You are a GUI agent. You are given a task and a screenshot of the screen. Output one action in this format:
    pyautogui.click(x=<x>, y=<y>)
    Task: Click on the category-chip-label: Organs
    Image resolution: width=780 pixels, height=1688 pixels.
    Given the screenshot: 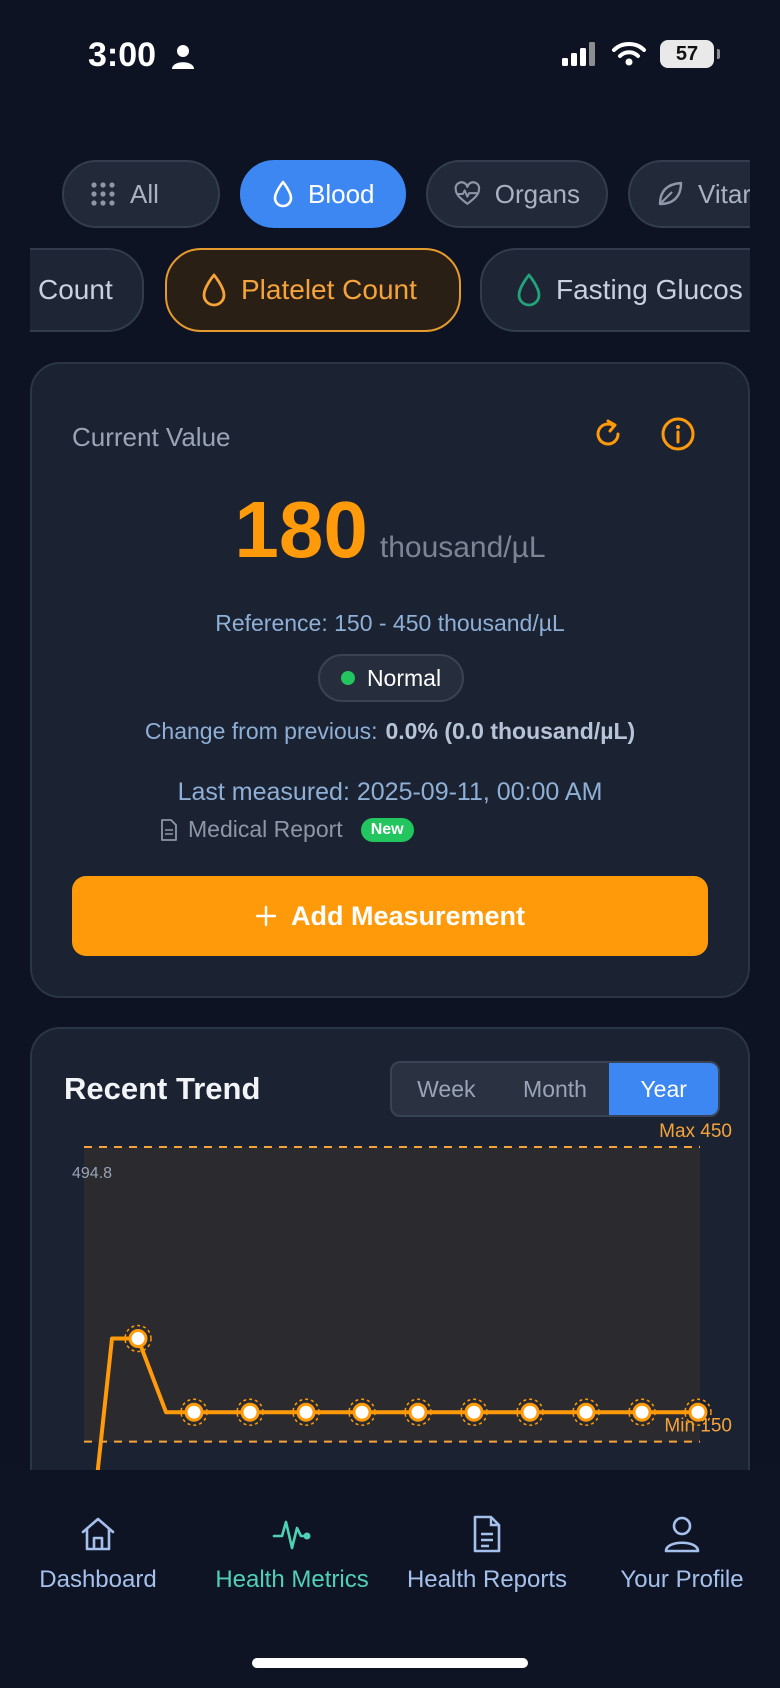 What is the action you would take?
    pyautogui.click(x=537, y=193)
    